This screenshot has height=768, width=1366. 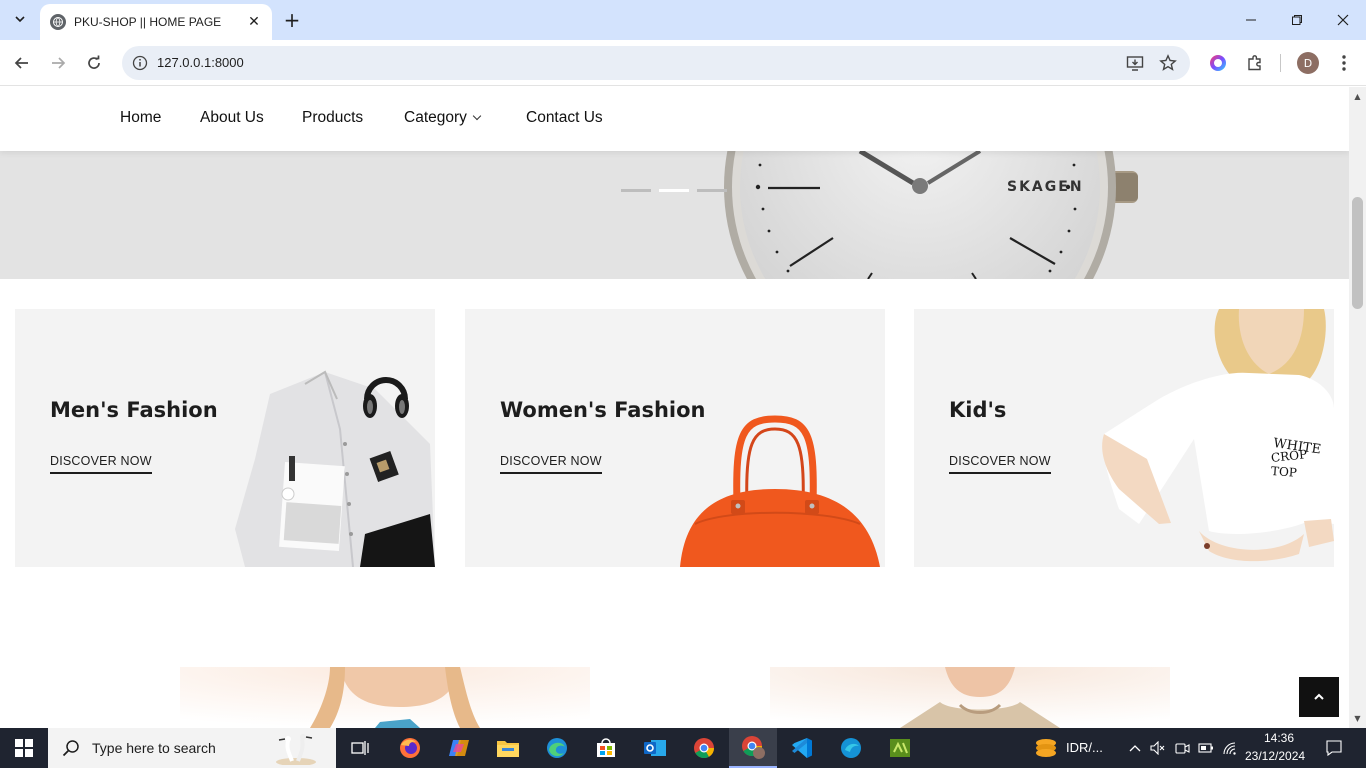 I want to click on vscode-app, so click(x=802, y=748).